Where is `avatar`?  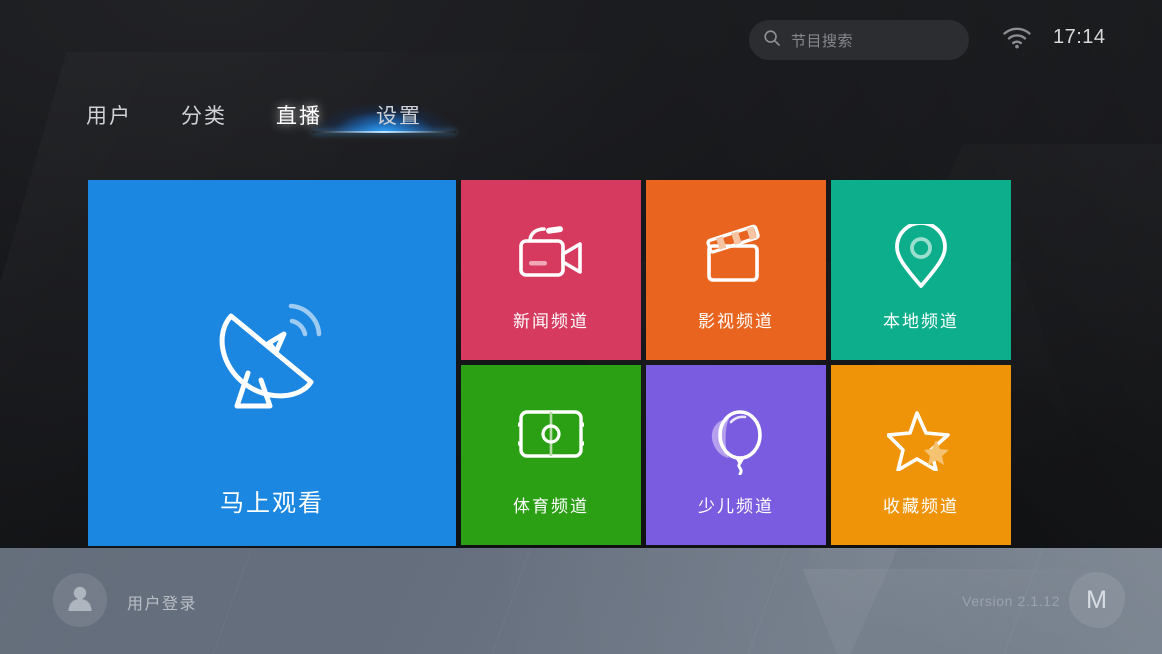
avatar is located at coordinates (80, 600).